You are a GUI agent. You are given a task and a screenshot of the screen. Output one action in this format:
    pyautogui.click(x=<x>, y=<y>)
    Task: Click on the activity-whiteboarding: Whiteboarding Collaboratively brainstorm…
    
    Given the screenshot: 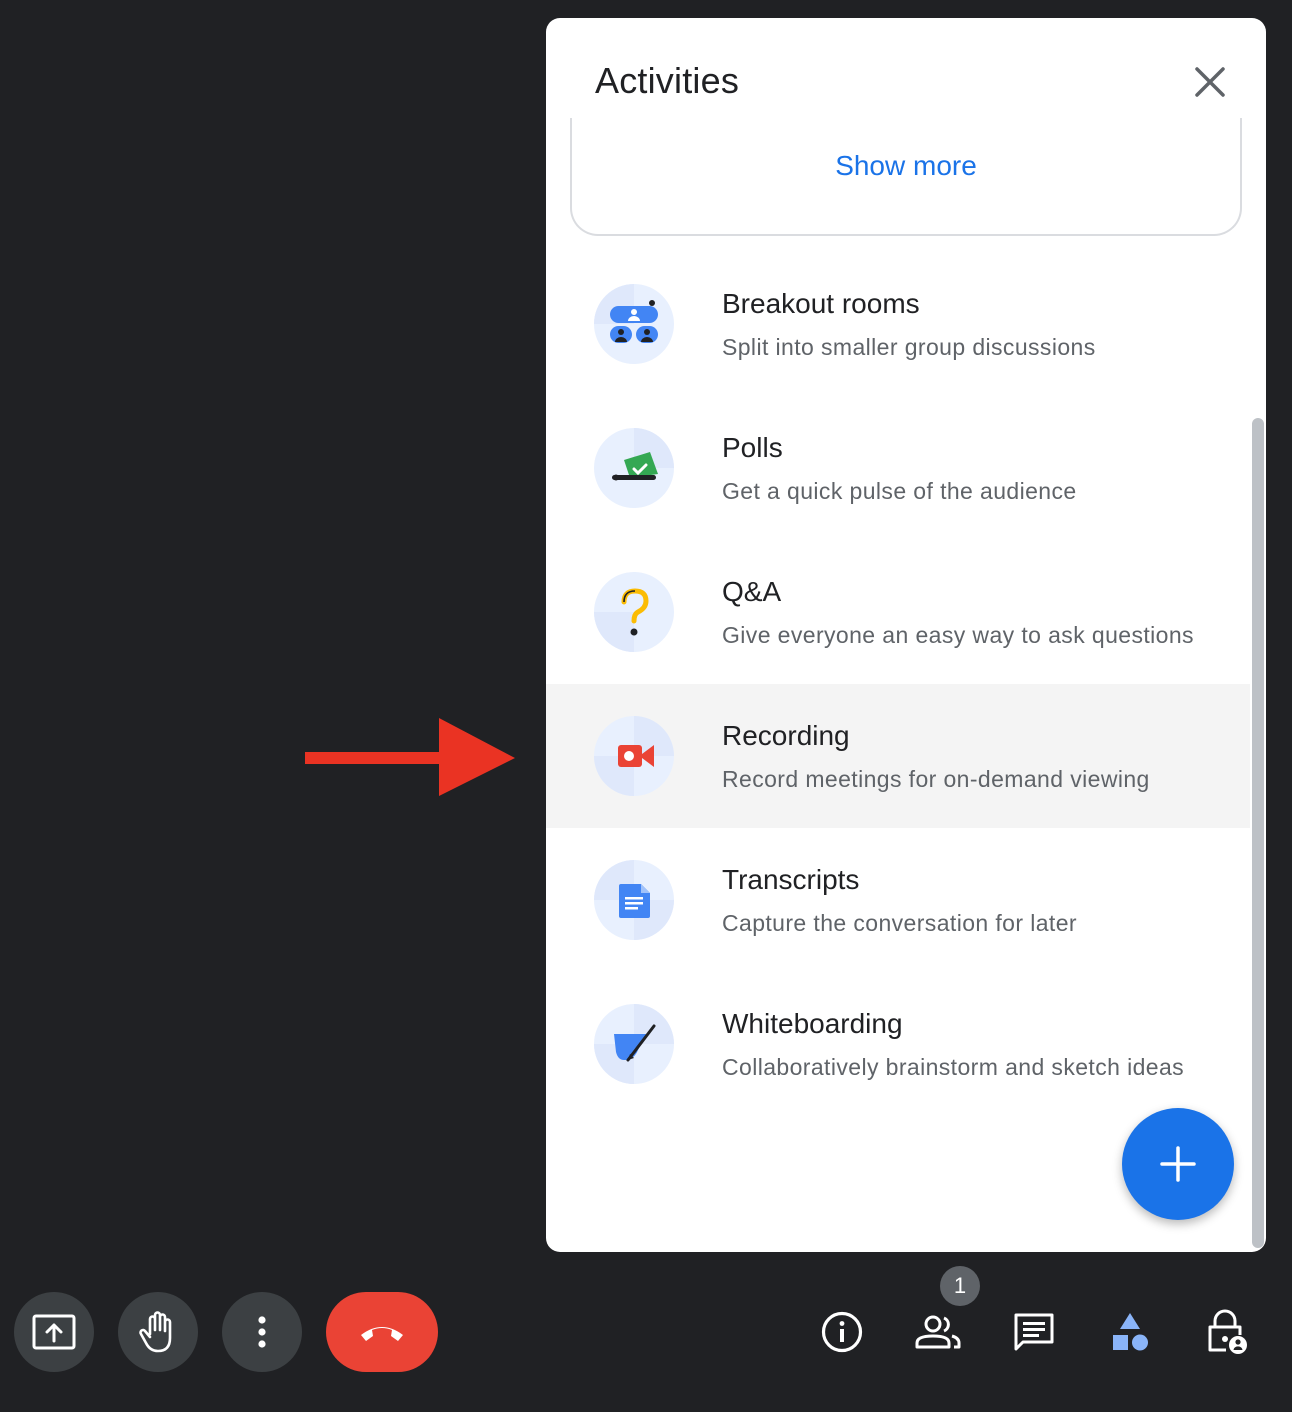 What is the action you would take?
    pyautogui.click(x=898, y=1044)
    